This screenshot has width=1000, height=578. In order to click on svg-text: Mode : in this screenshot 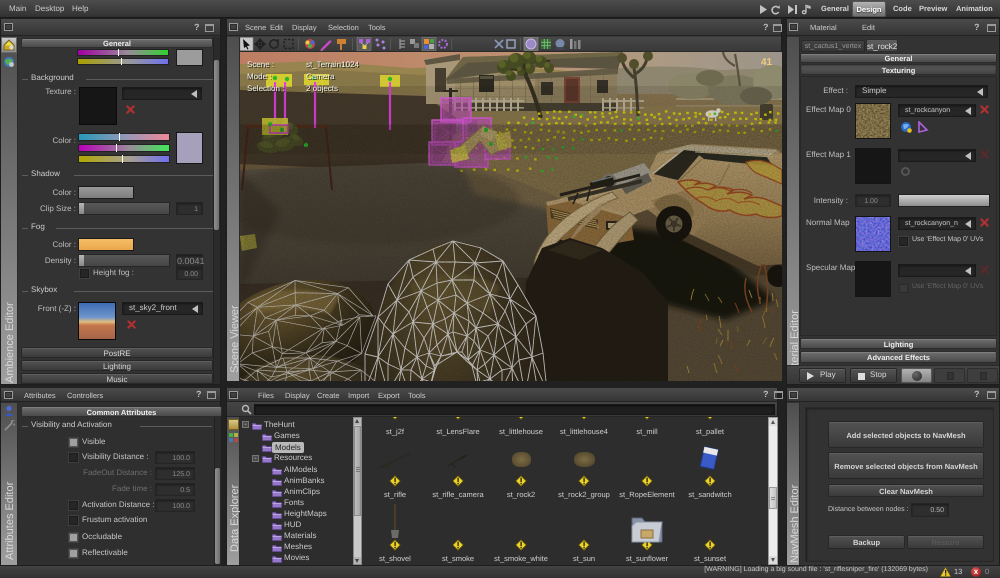, I will do `click(259, 76)`.